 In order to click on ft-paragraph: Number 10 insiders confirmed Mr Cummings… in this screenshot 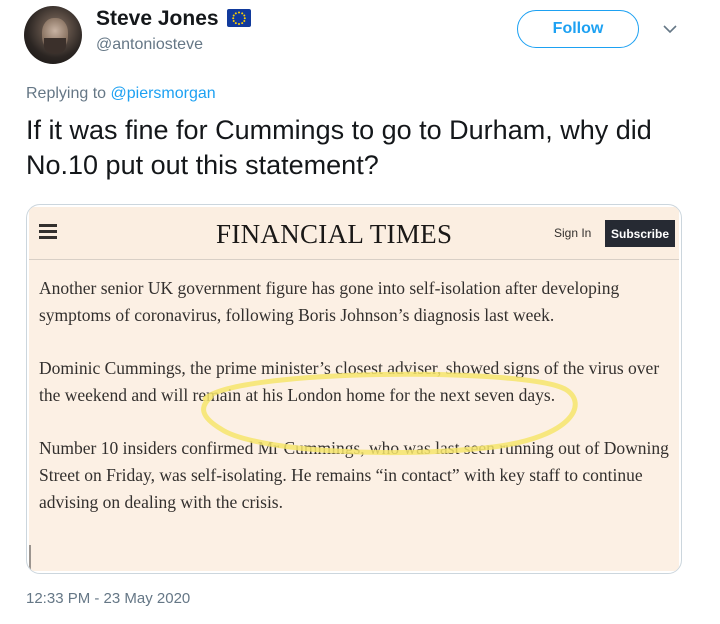, I will do `click(354, 475)`.